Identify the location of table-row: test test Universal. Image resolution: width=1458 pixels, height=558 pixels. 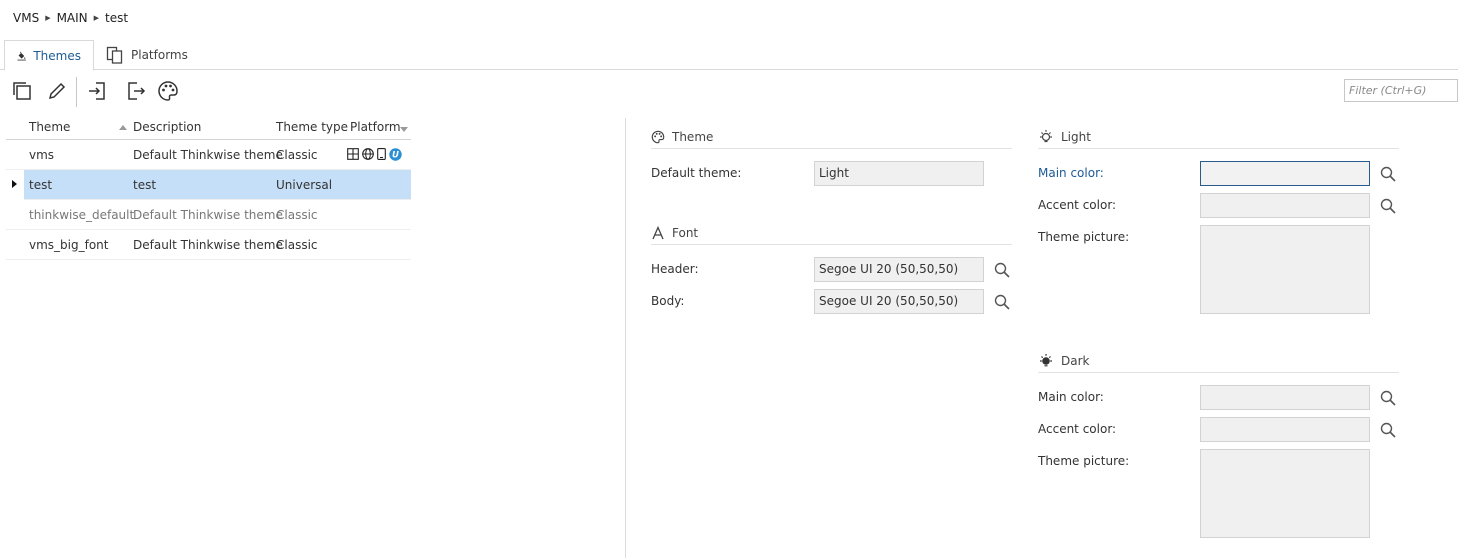
(211, 185).